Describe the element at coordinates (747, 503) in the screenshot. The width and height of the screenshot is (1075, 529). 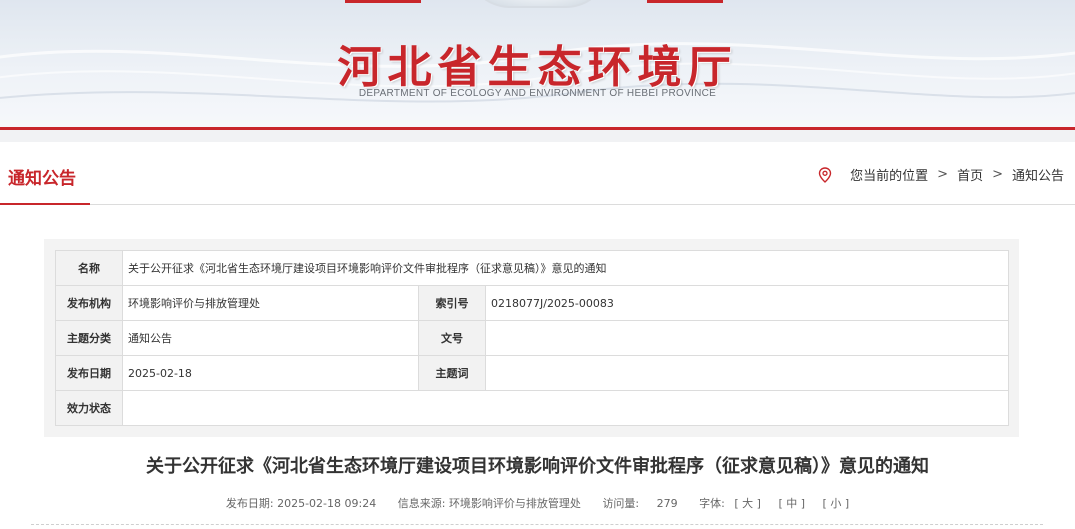
I see `font-large-button: [ 大 ]` at that location.